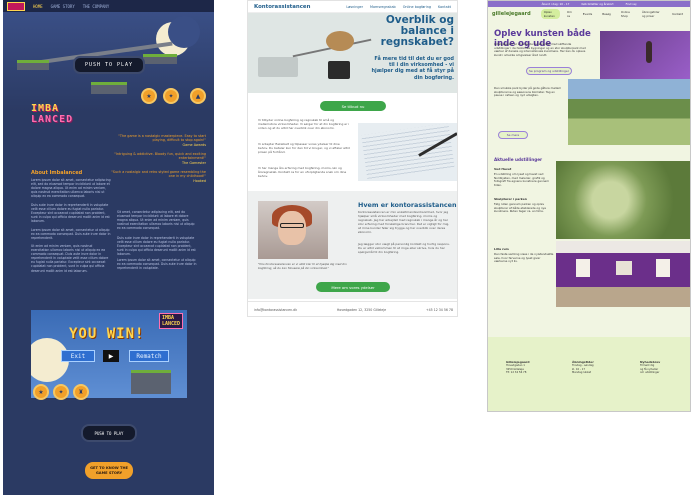 The width and height of the screenshot is (691, 495). What do you see at coordinates (513, 135) in the screenshot?
I see `see-more-button: Se mere` at bounding box center [513, 135].